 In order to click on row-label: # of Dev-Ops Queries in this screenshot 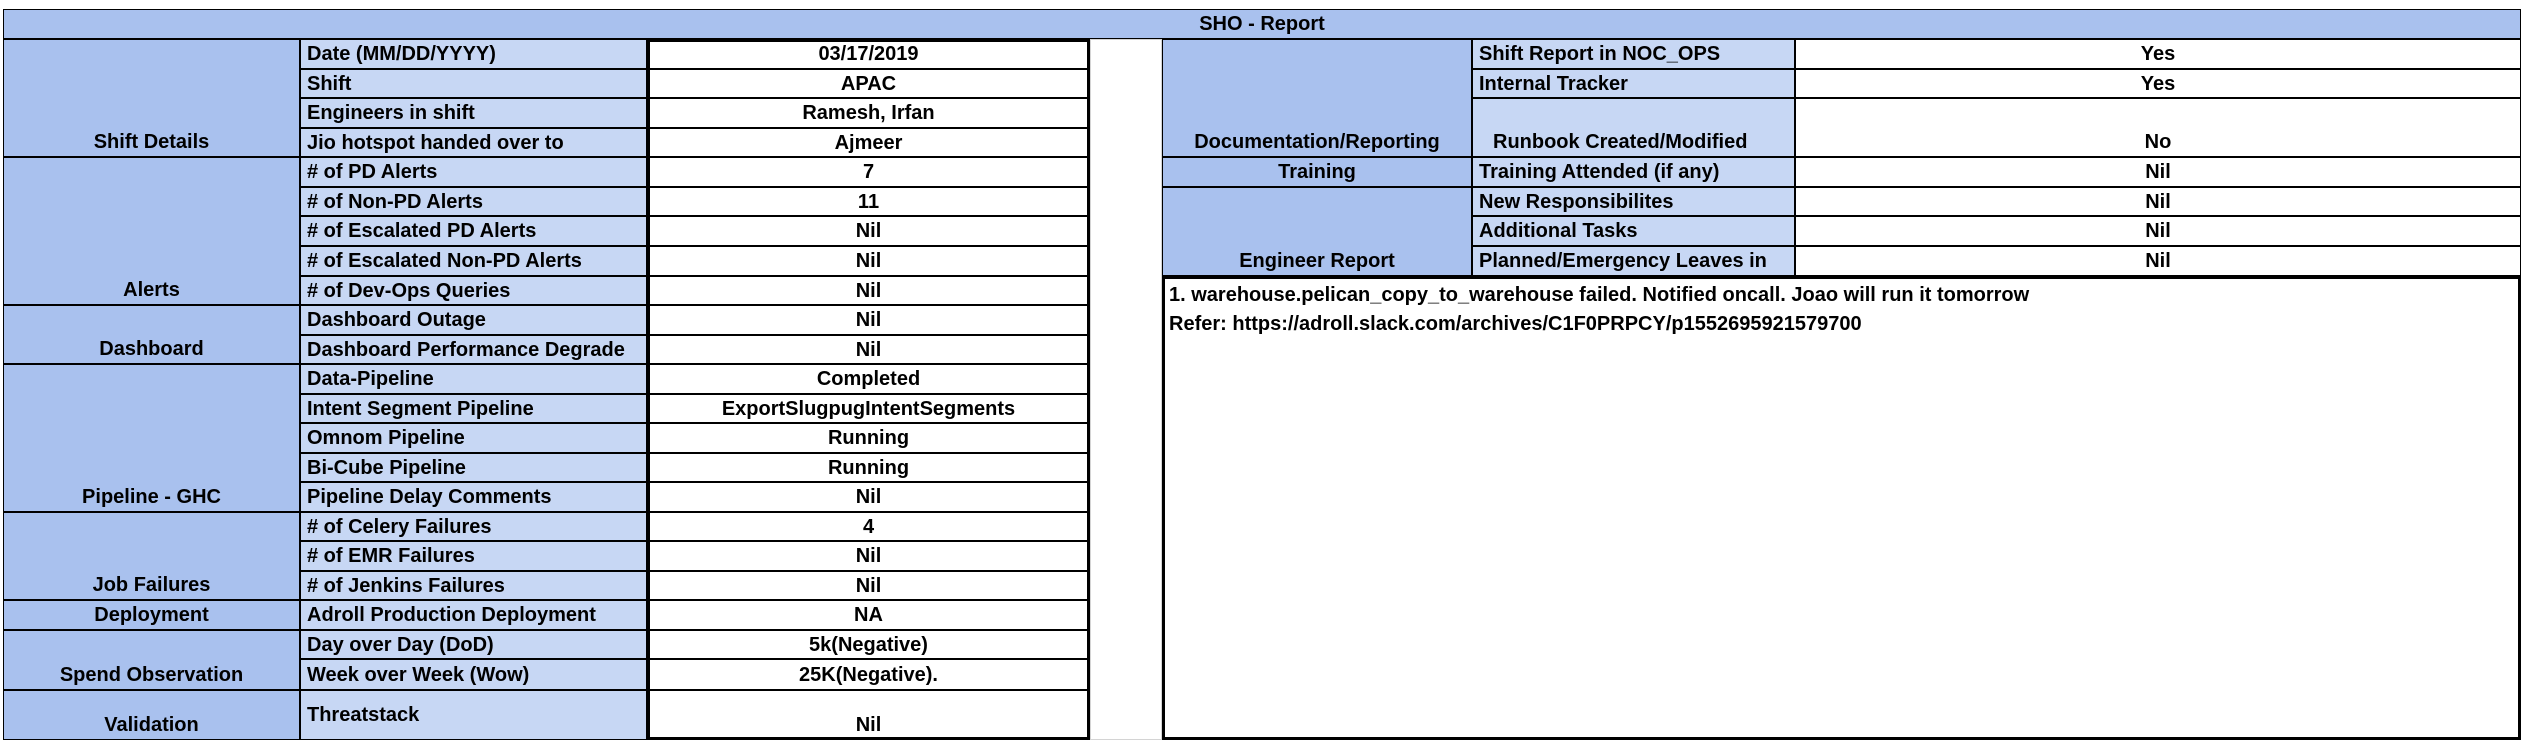, I will do `click(473, 290)`.